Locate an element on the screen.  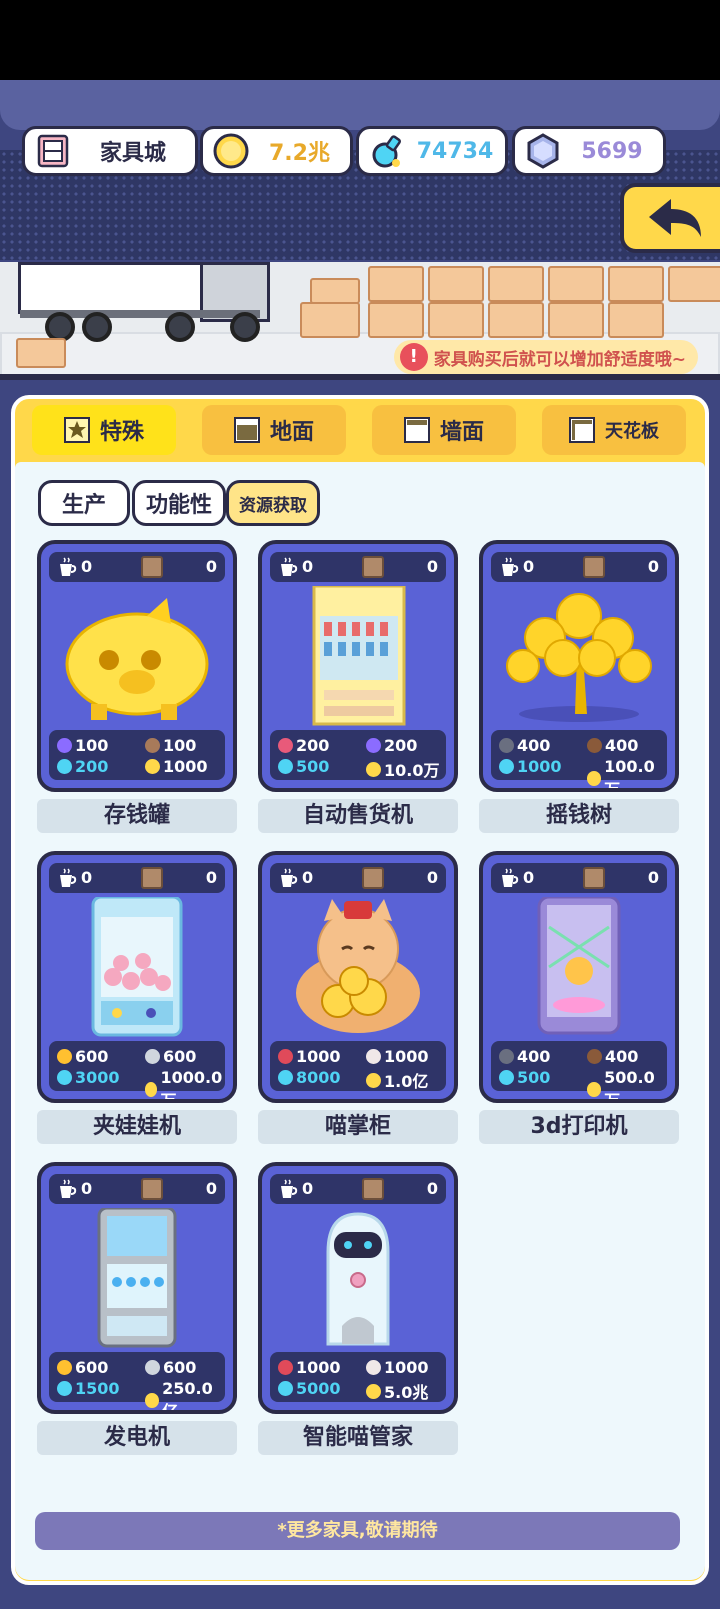
furniture-card: 0 0 100 100 200 1000 is located at coordinates (137, 666).